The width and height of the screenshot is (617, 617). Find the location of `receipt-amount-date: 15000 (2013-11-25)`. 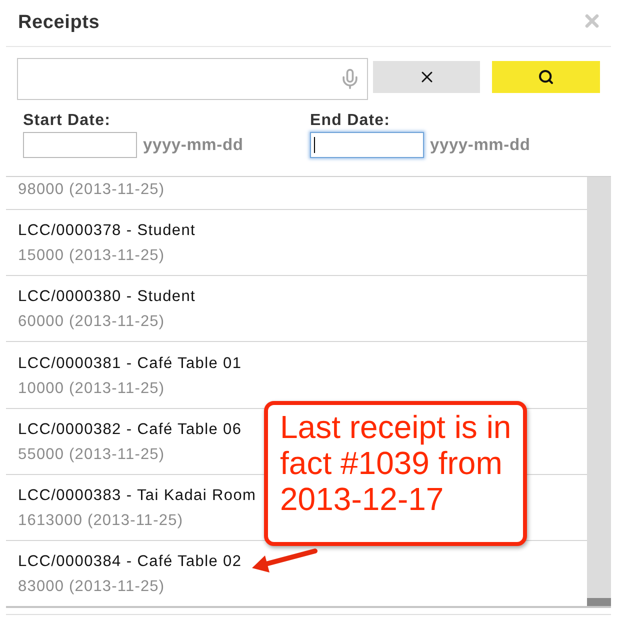

receipt-amount-date: 15000 (2013-11-25) is located at coordinates (91, 256).